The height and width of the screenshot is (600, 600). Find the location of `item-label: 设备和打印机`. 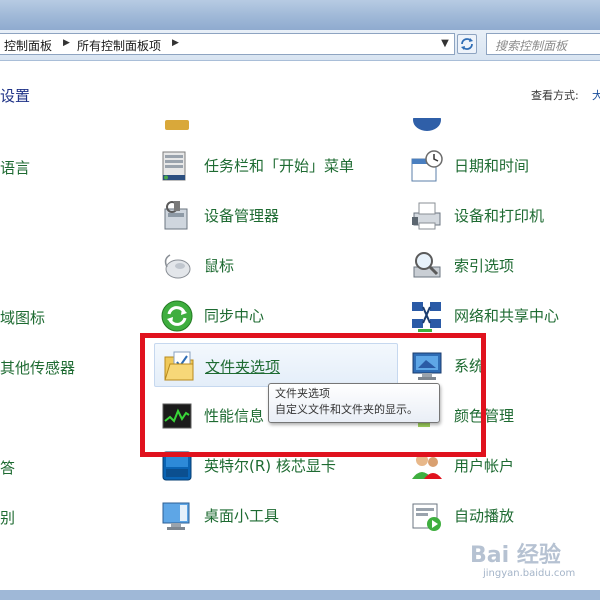

item-label: 设备和打印机 is located at coordinates (499, 216).